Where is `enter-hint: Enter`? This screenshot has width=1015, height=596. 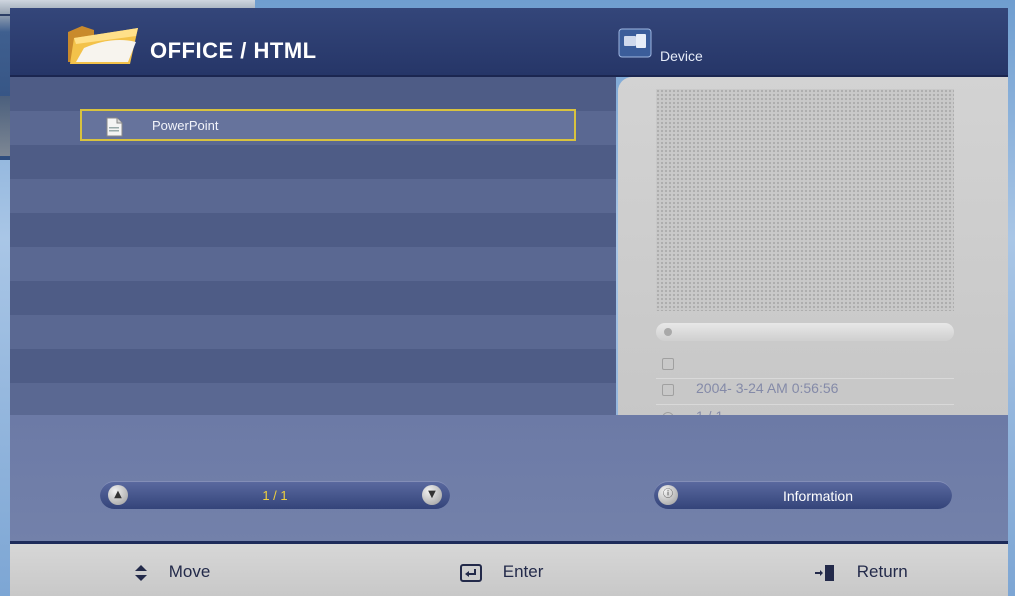
enter-hint: Enter is located at coordinates (501, 572).